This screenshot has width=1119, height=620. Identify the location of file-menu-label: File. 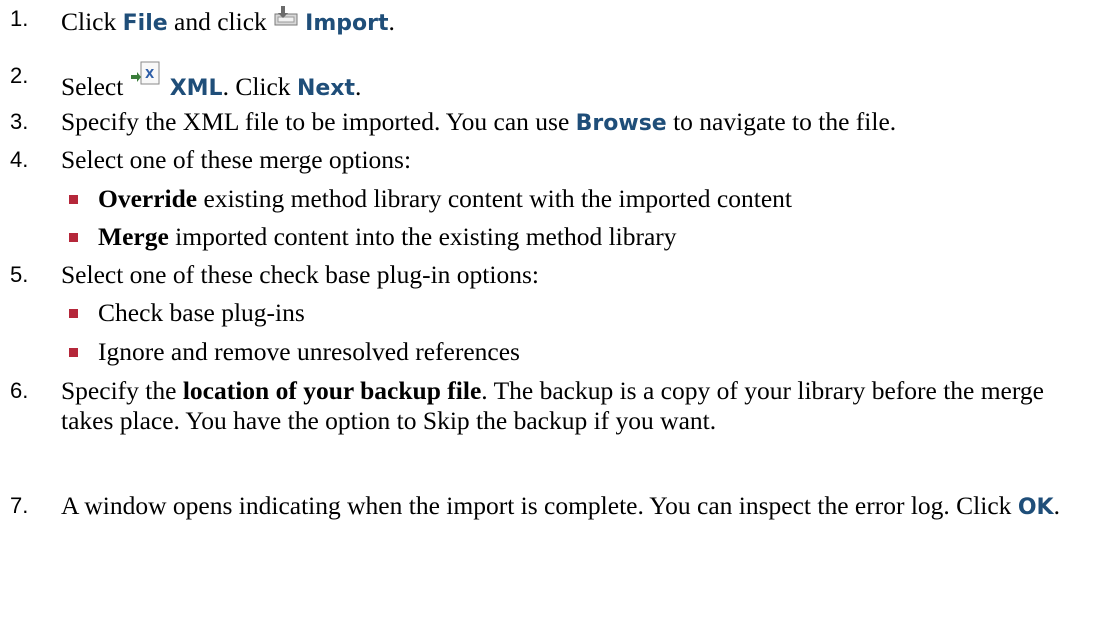
(145, 23).